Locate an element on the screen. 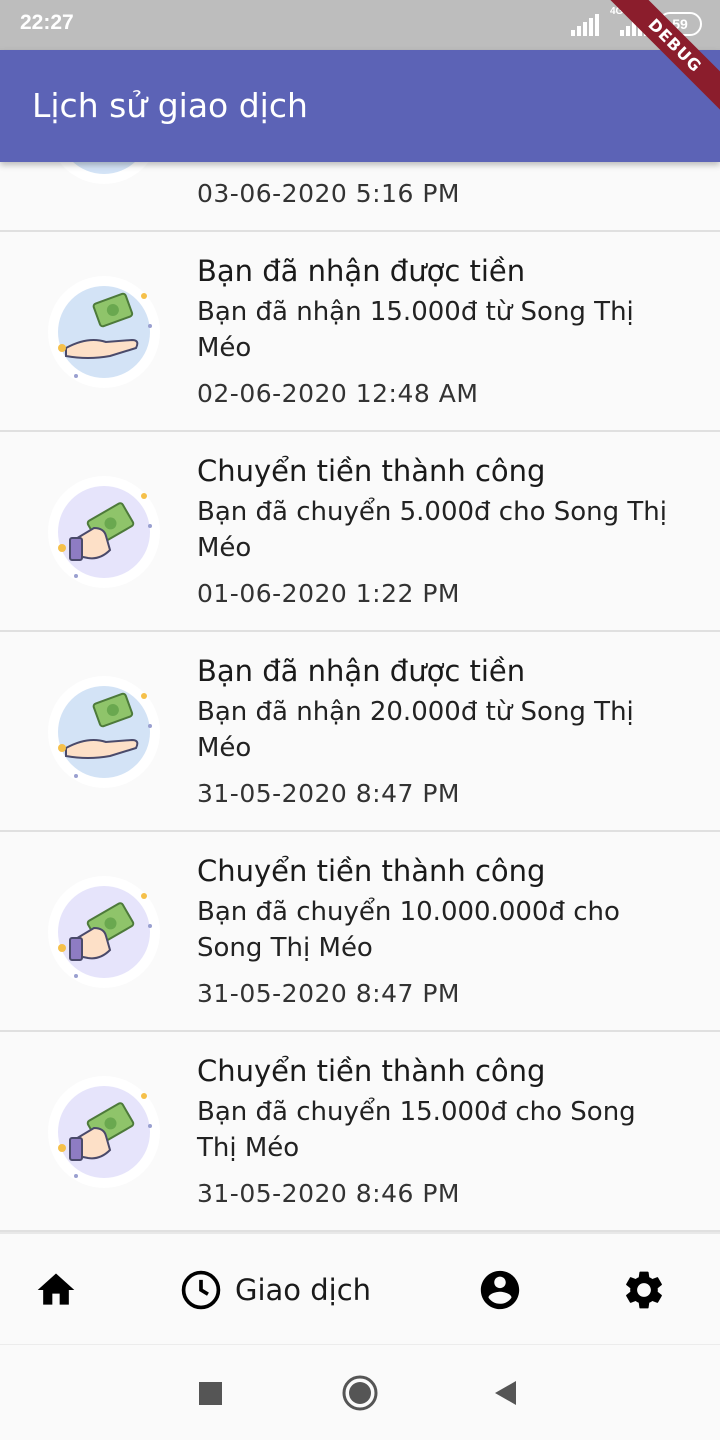  settings-gear-icon is located at coordinates (644, 1290).